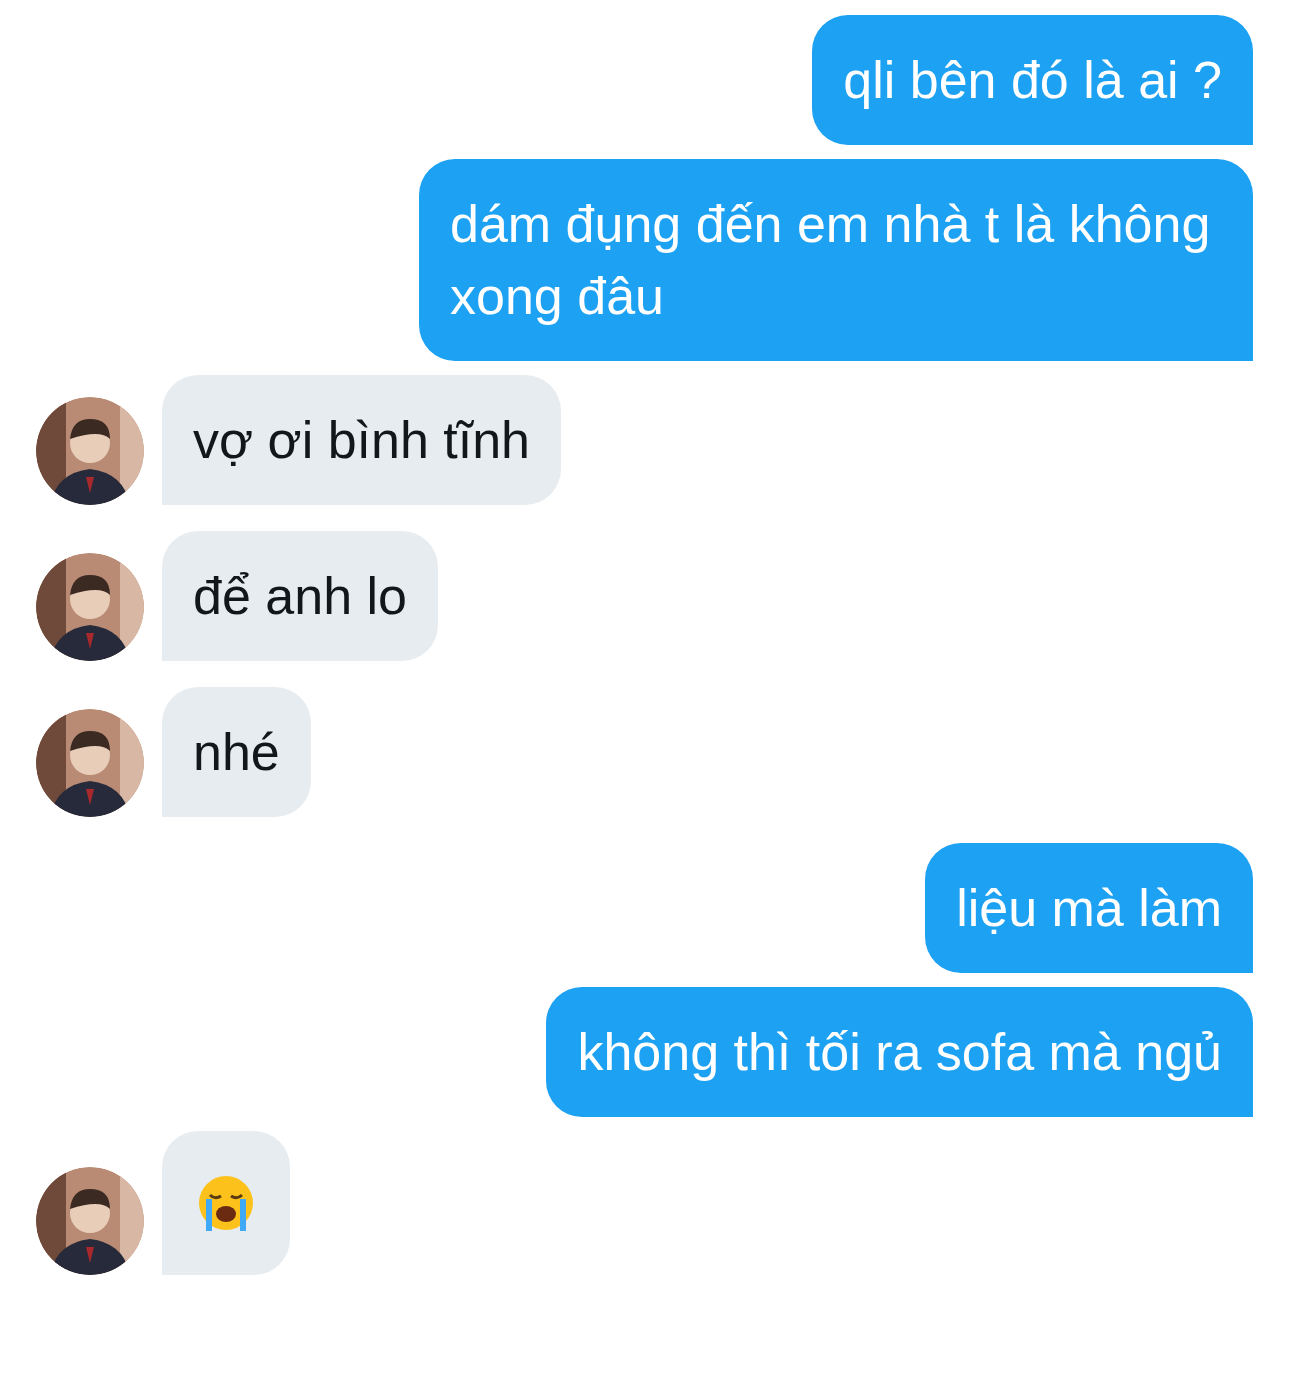 Image resolution: width=1290 pixels, height=1391 pixels. I want to click on message-bubble: không thì tối ra sofa mà ngủ, so click(899, 1052).